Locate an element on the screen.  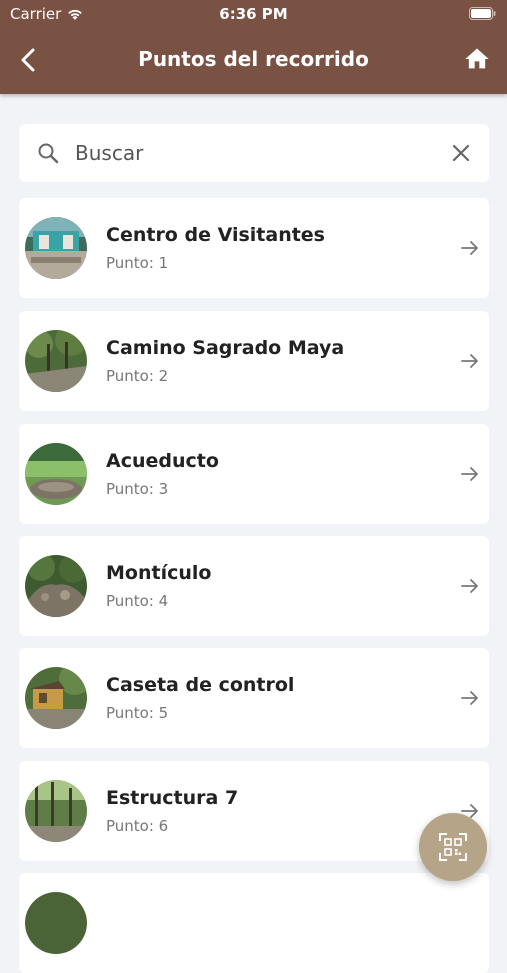
home-button is located at coordinates (477, 59).